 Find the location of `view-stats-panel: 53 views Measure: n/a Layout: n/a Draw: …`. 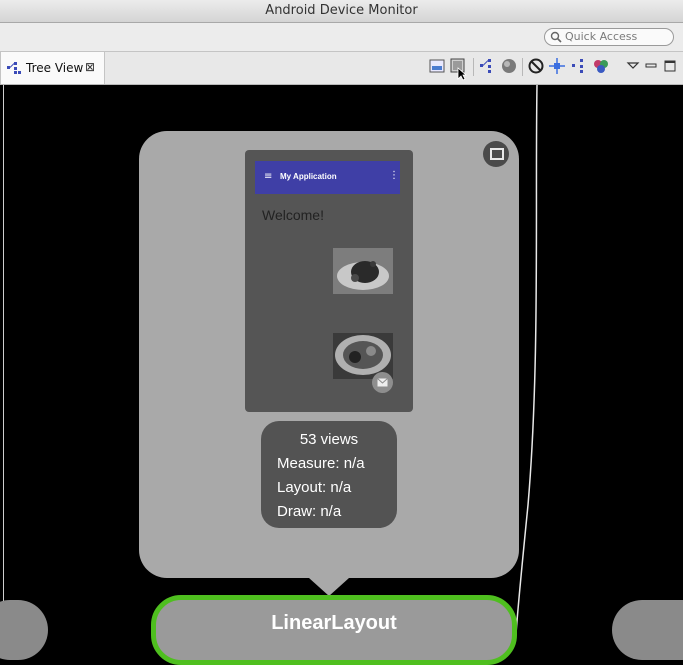

view-stats-panel: 53 views Measure: n/a Layout: n/a Draw: … is located at coordinates (329, 474).